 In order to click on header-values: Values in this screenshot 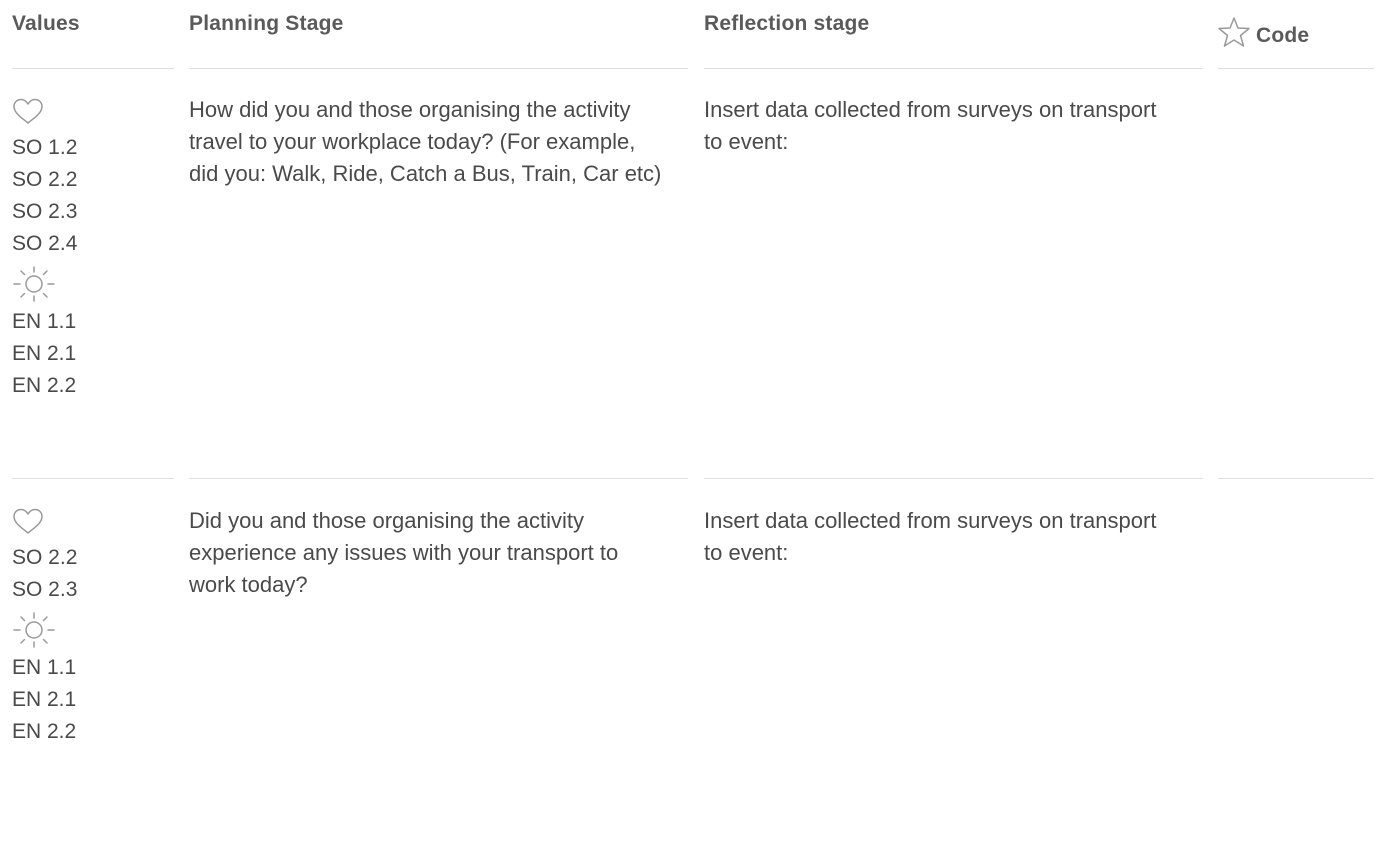, I will do `click(46, 23)`.